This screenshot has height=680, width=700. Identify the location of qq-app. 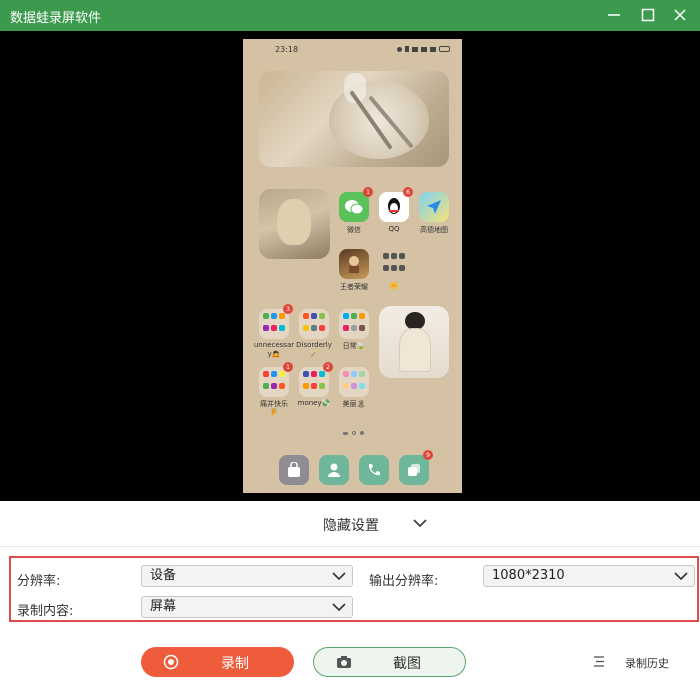
(394, 207).